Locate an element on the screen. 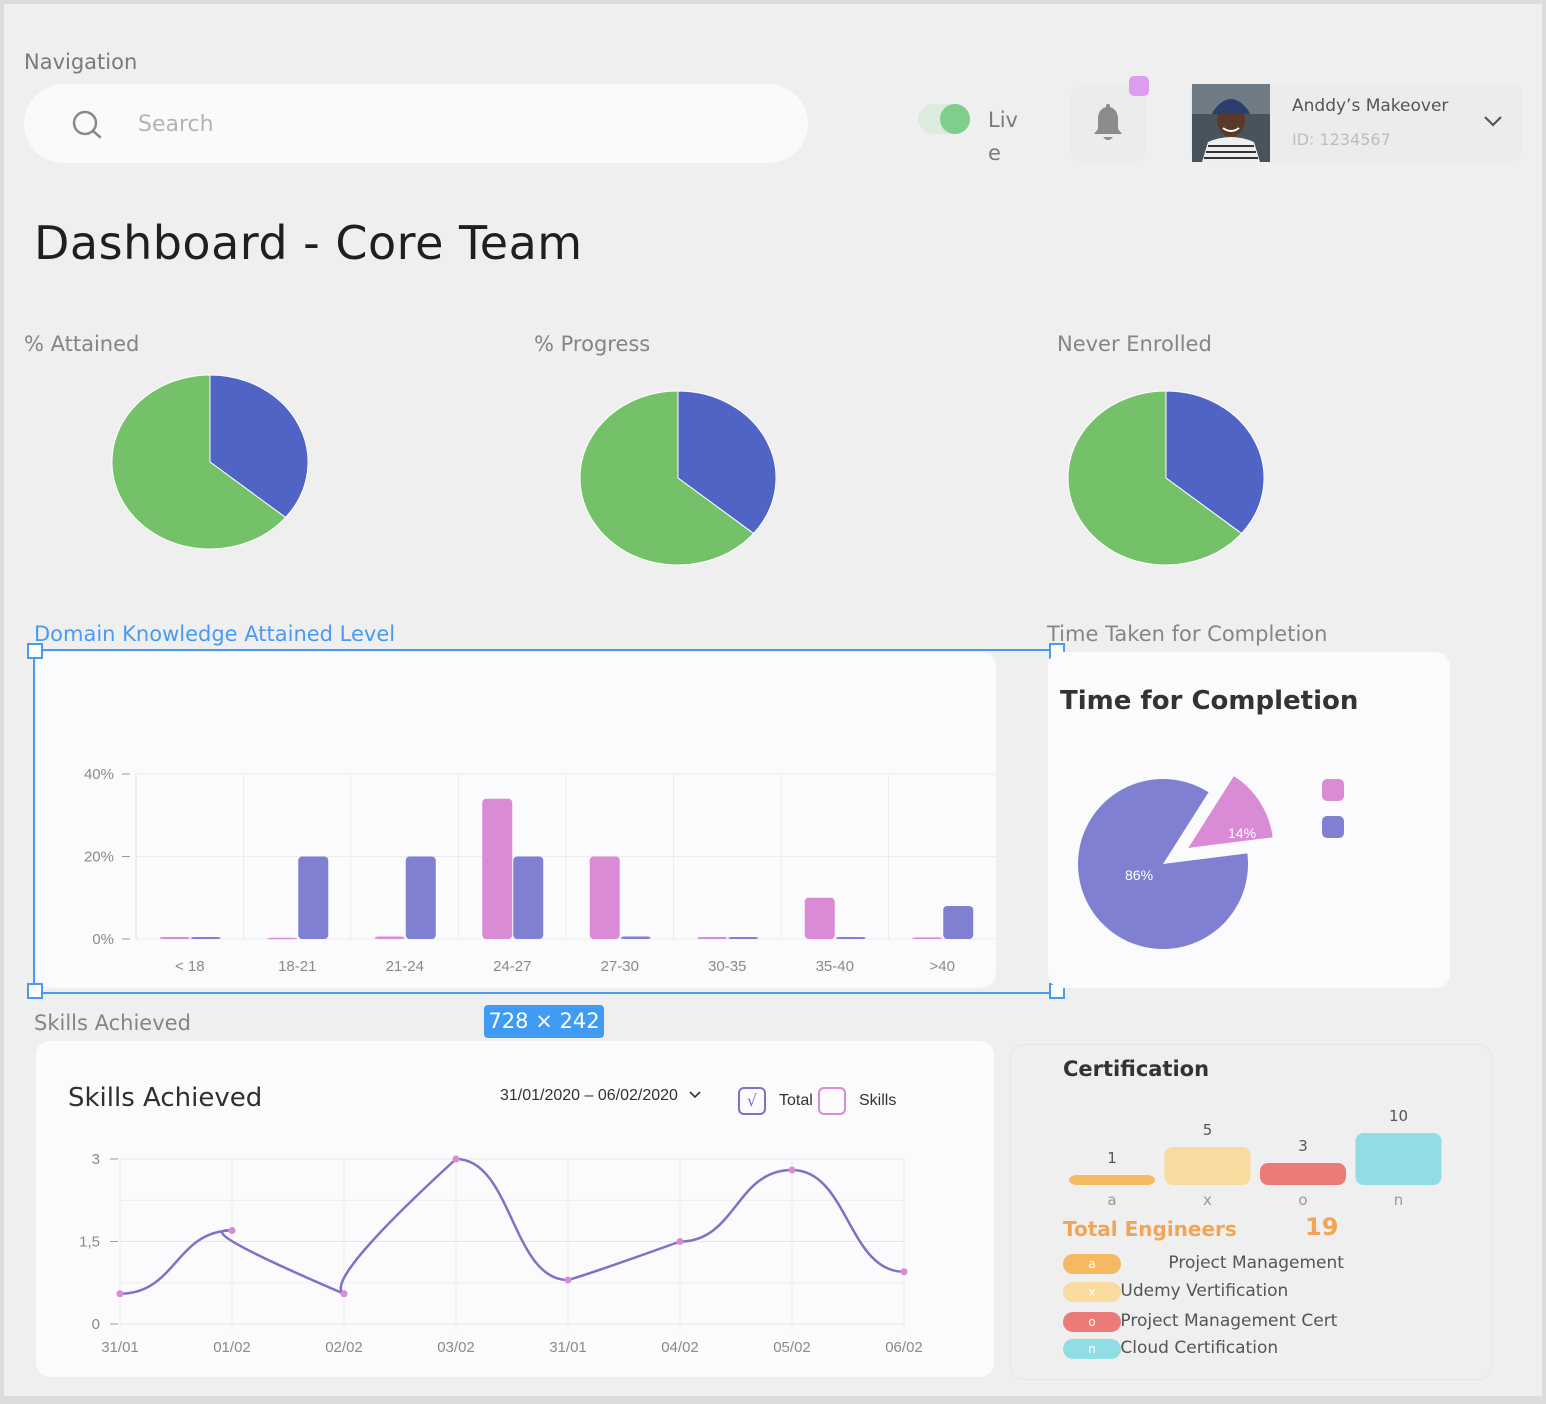  cert-legend-item: x Udemy Vertification is located at coordinates (1175, 1291).